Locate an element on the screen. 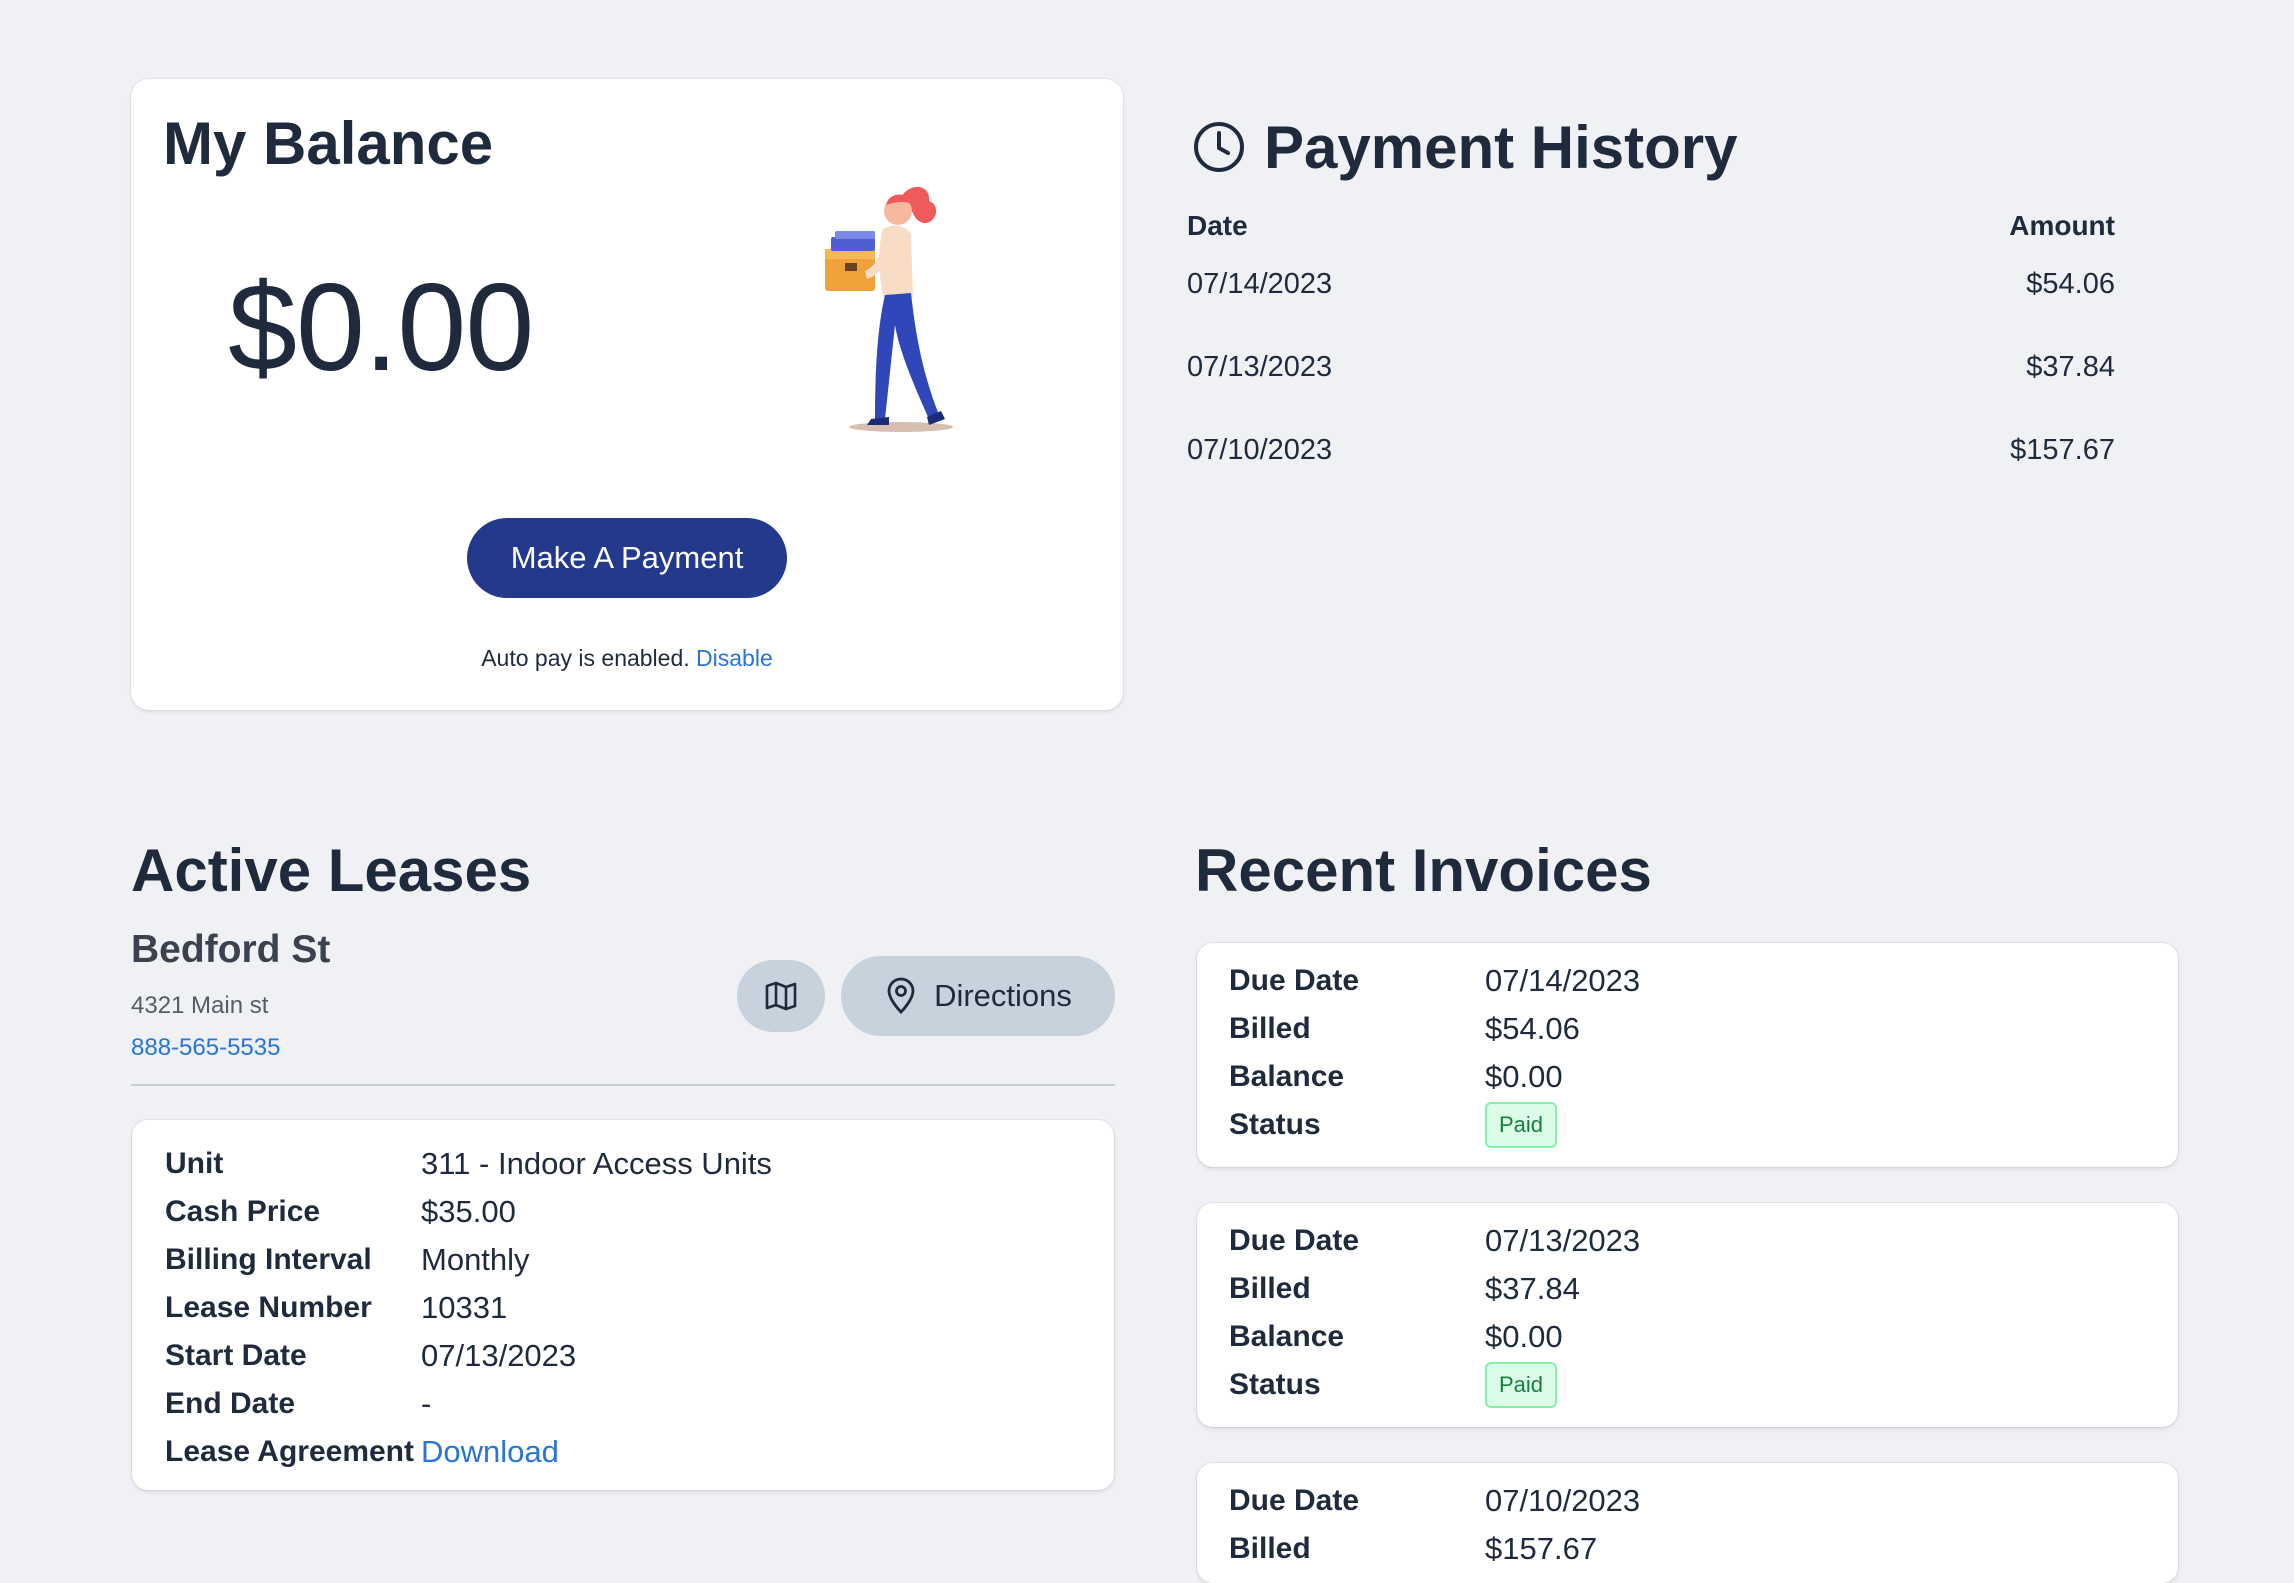 The height and width of the screenshot is (1583, 2294). balance-amount: $0.00 is located at coordinates (381, 328).